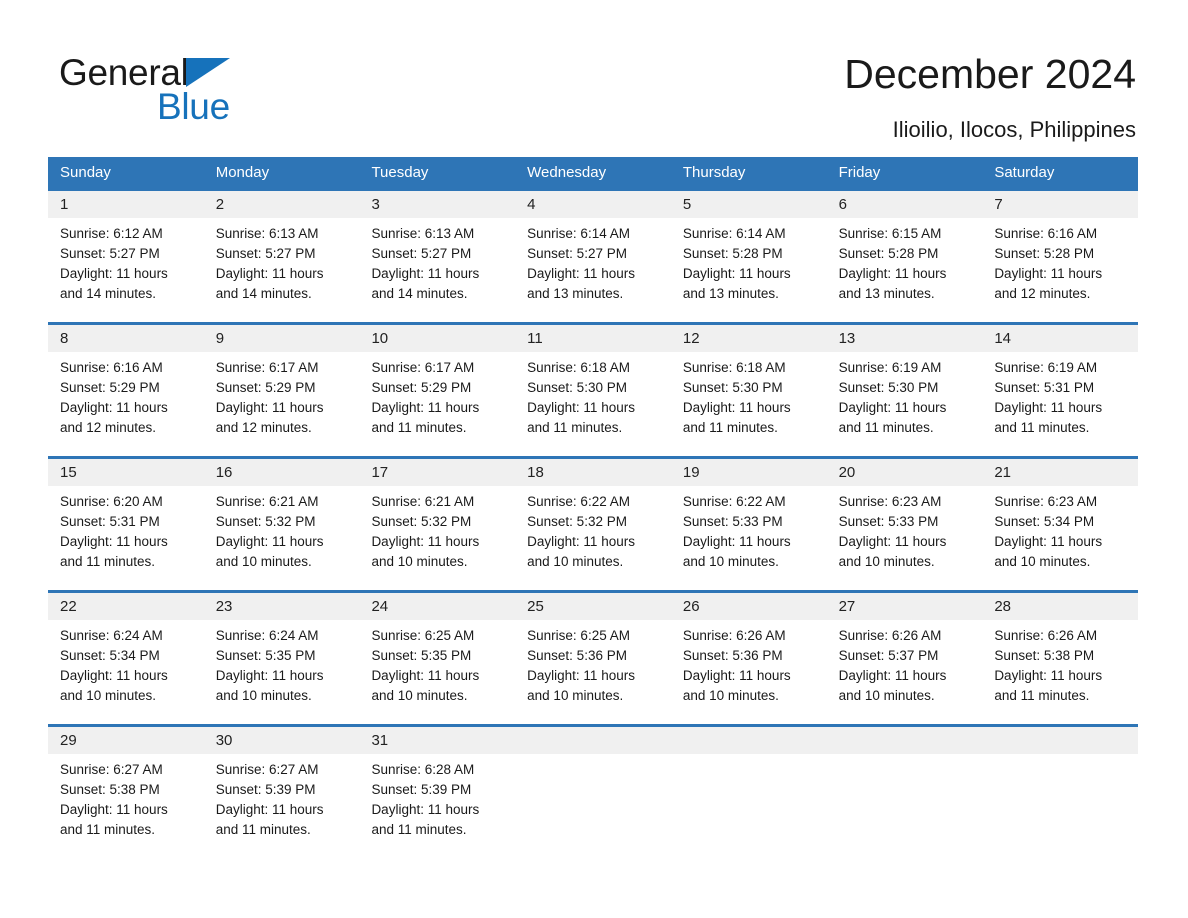 The height and width of the screenshot is (918, 1188). What do you see at coordinates (749, 606) in the screenshot?
I see `day-number: 26` at bounding box center [749, 606].